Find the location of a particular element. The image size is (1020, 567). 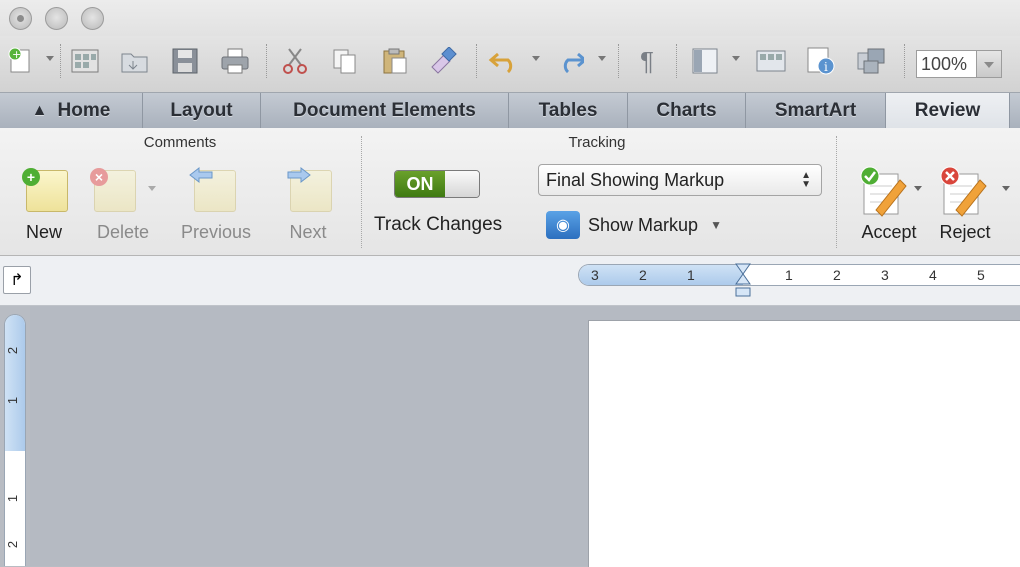

tab-tables-label: Tables is located at coordinates (568, 110).